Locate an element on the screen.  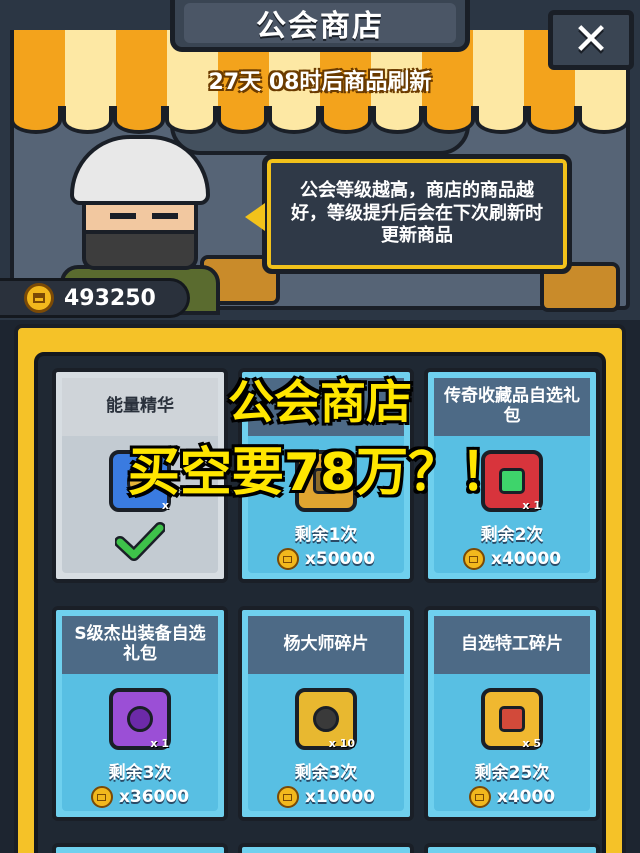
price-value: x40000 is located at coordinates (526, 559).